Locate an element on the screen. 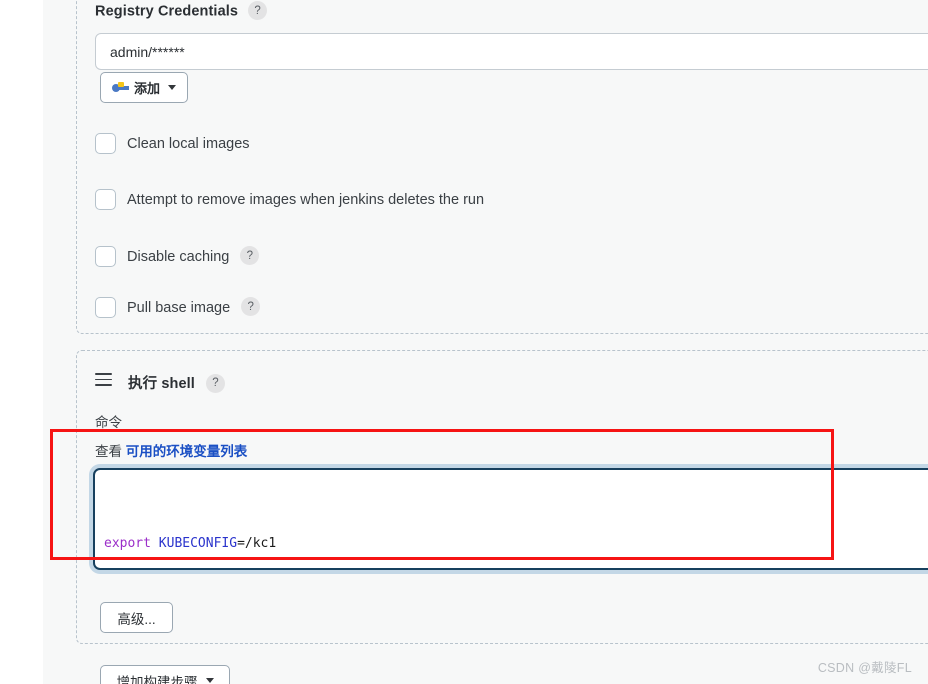 This screenshot has height=684, width=928. add-credentials-button: 添加 is located at coordinates (144, 87).